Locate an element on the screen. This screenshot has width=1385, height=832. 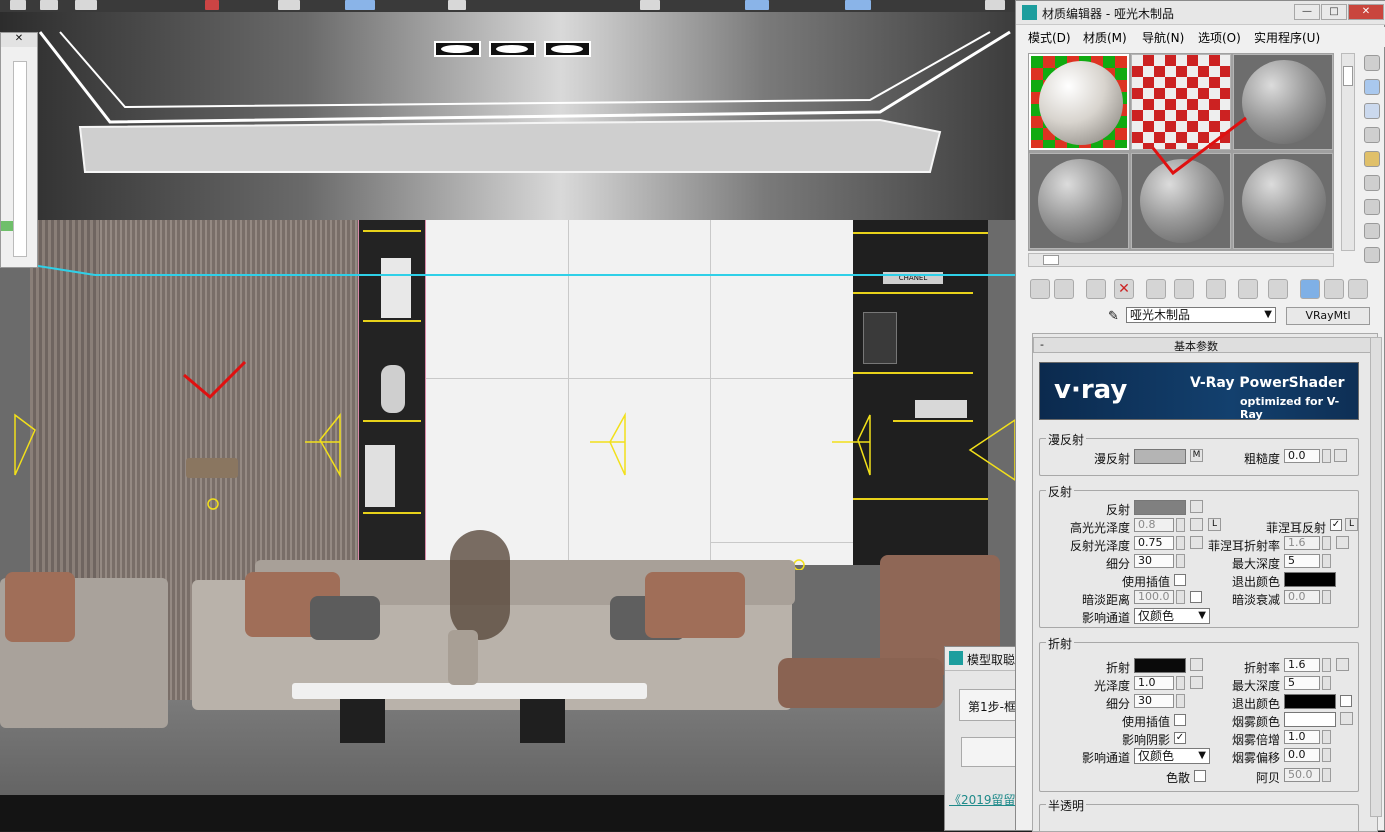
panel-scrollbar is located at coordinates (20, 159).